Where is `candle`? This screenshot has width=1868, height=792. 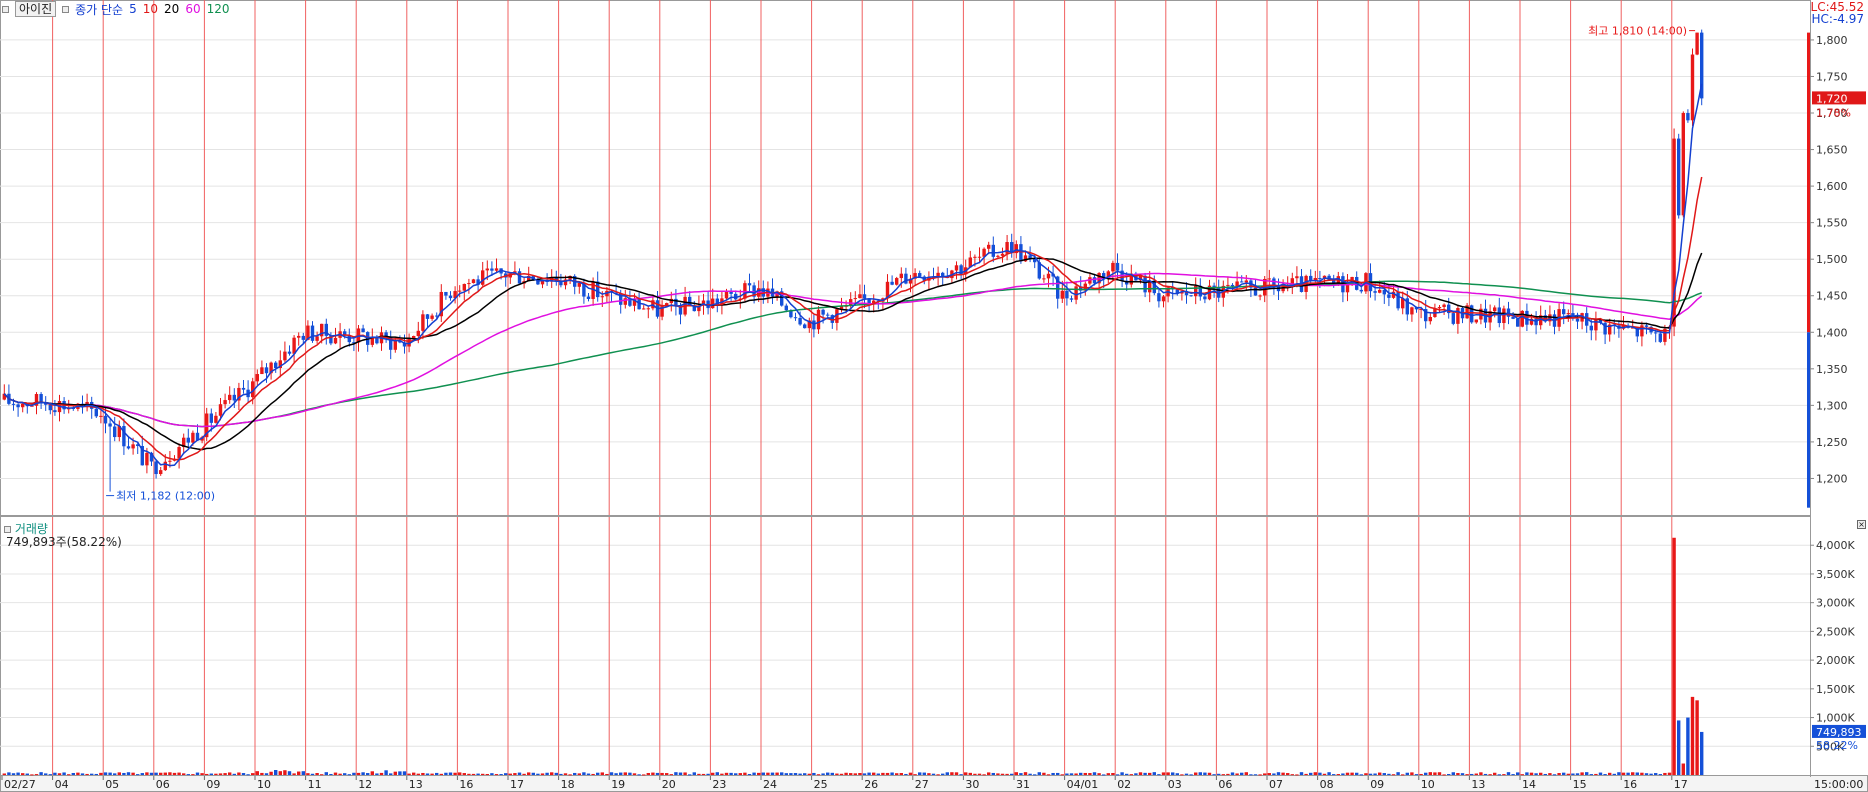 candle is located at coordinates (897, 281).